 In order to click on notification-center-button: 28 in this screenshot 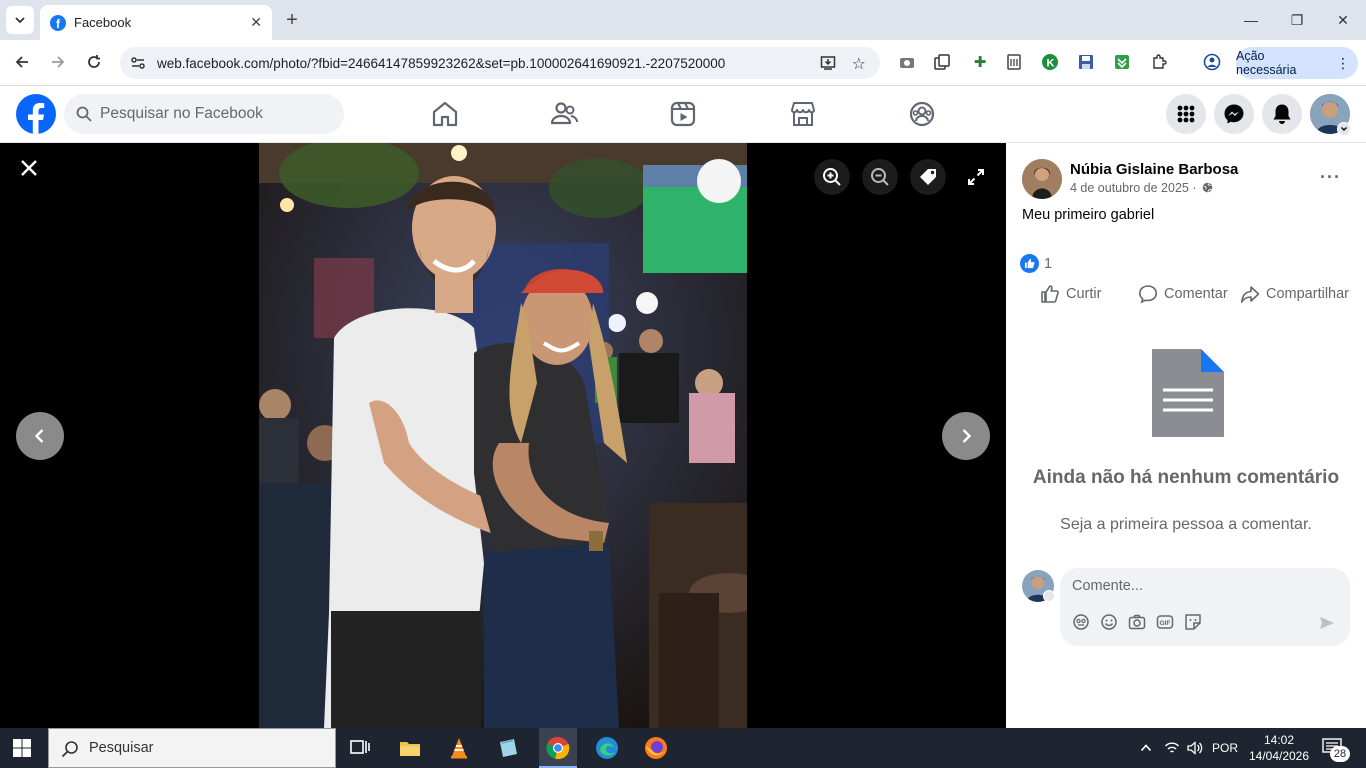, I will do `click(1337, 750)`.